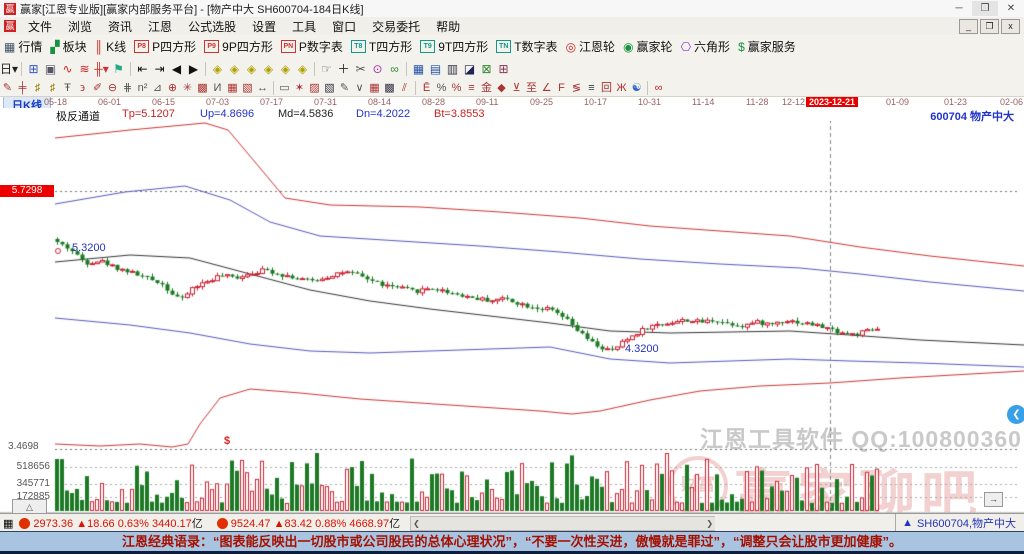 The height and width of the screenshot is (554, 1024). I want to click on crosshair-tool-icon: ＋, so click(343, 69).